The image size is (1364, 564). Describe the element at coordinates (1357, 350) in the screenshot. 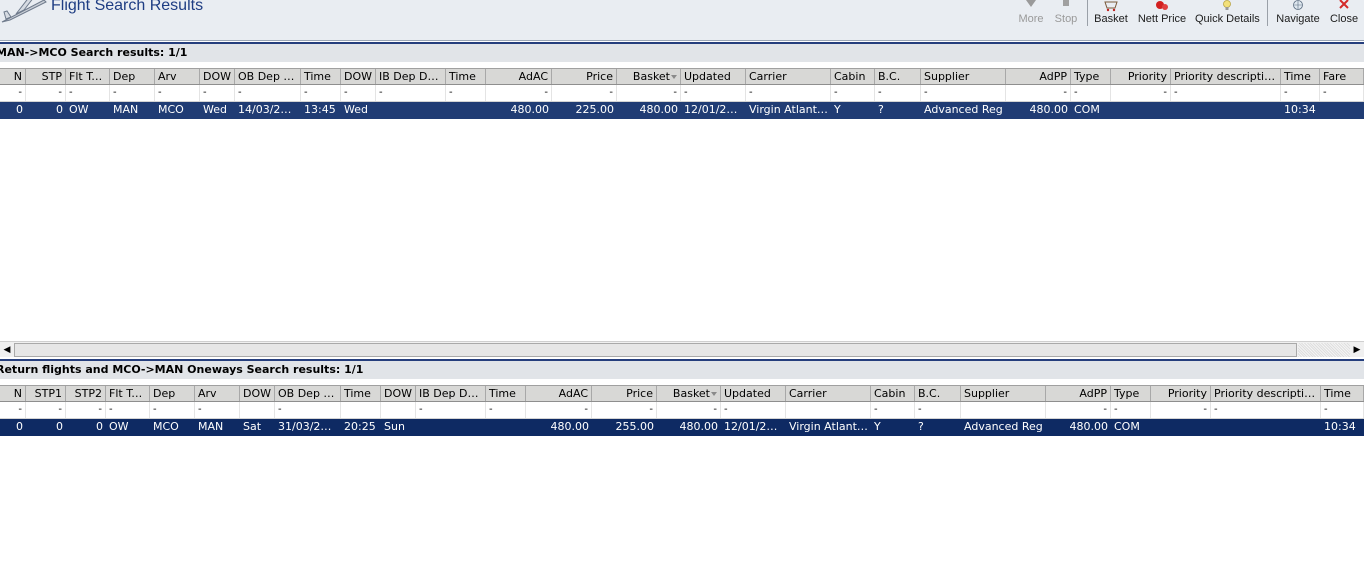

I see `scroll-right-icon: ▶` at that location.